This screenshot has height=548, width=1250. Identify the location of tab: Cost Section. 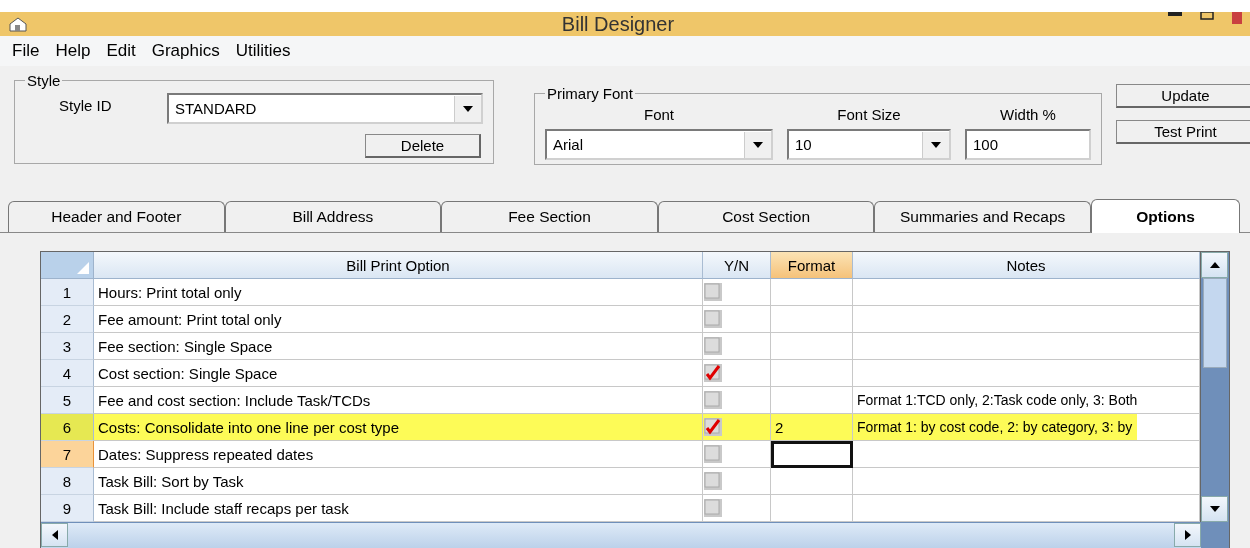
(766, 216).